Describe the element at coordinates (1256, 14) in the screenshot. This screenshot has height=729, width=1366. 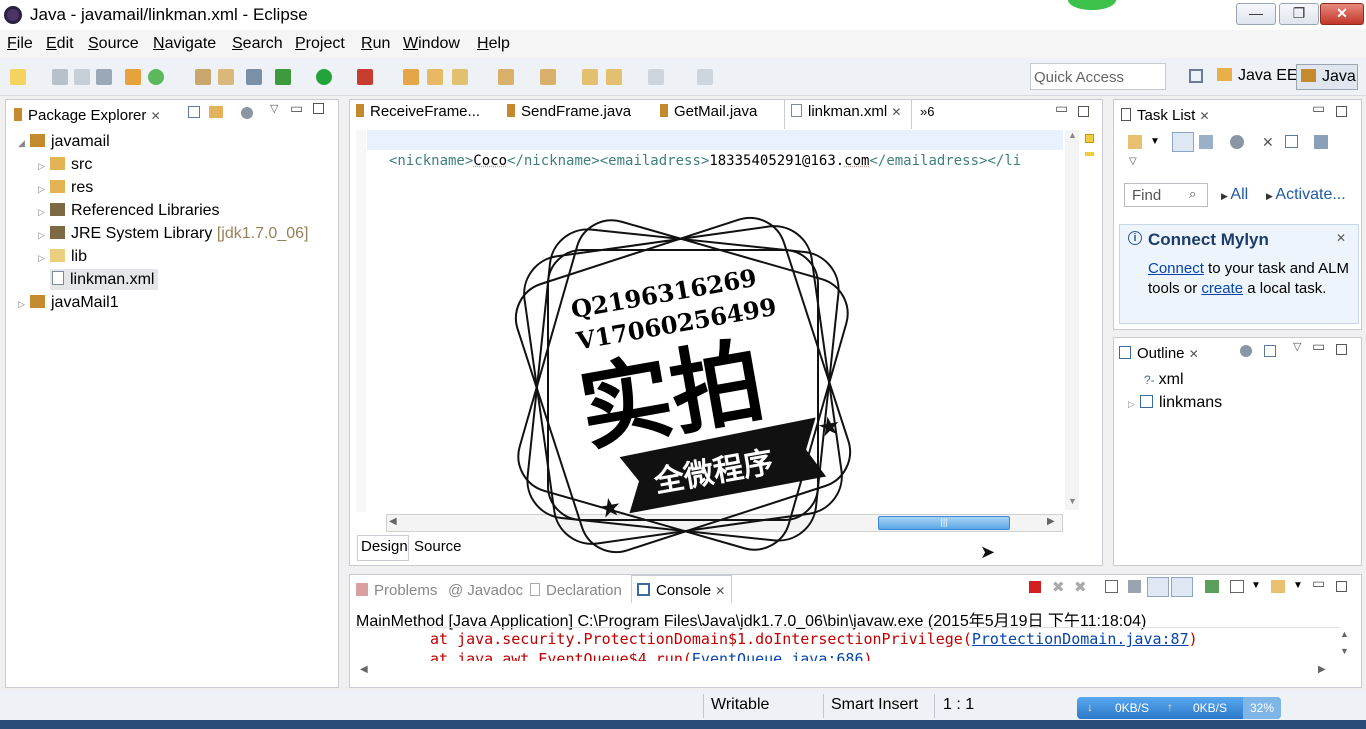
I see `minimize-button: —` at that location.